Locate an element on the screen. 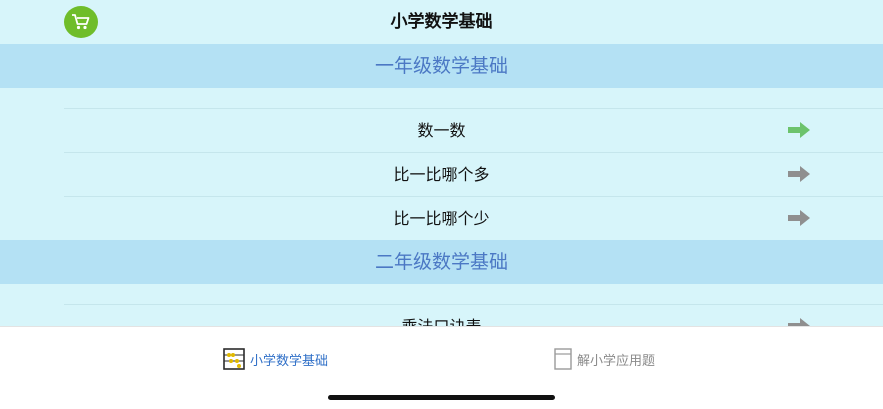 The image size is (883, 409). section-header-grade1: 一年级数学基础 is located at coordinates (441, 66).